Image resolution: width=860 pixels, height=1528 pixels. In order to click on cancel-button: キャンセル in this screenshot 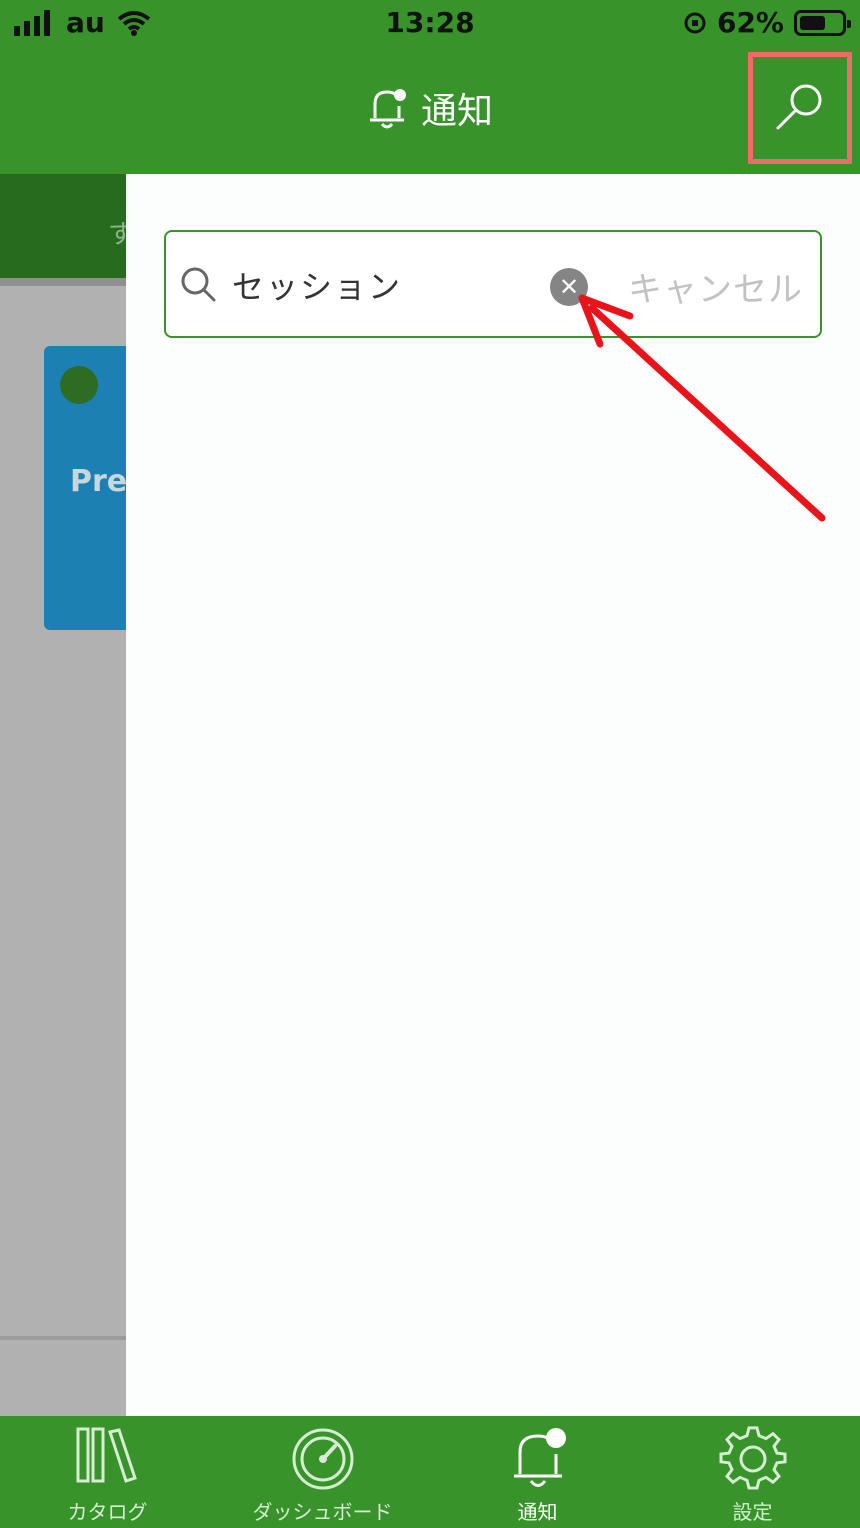, I will do `click(715, 286)`.